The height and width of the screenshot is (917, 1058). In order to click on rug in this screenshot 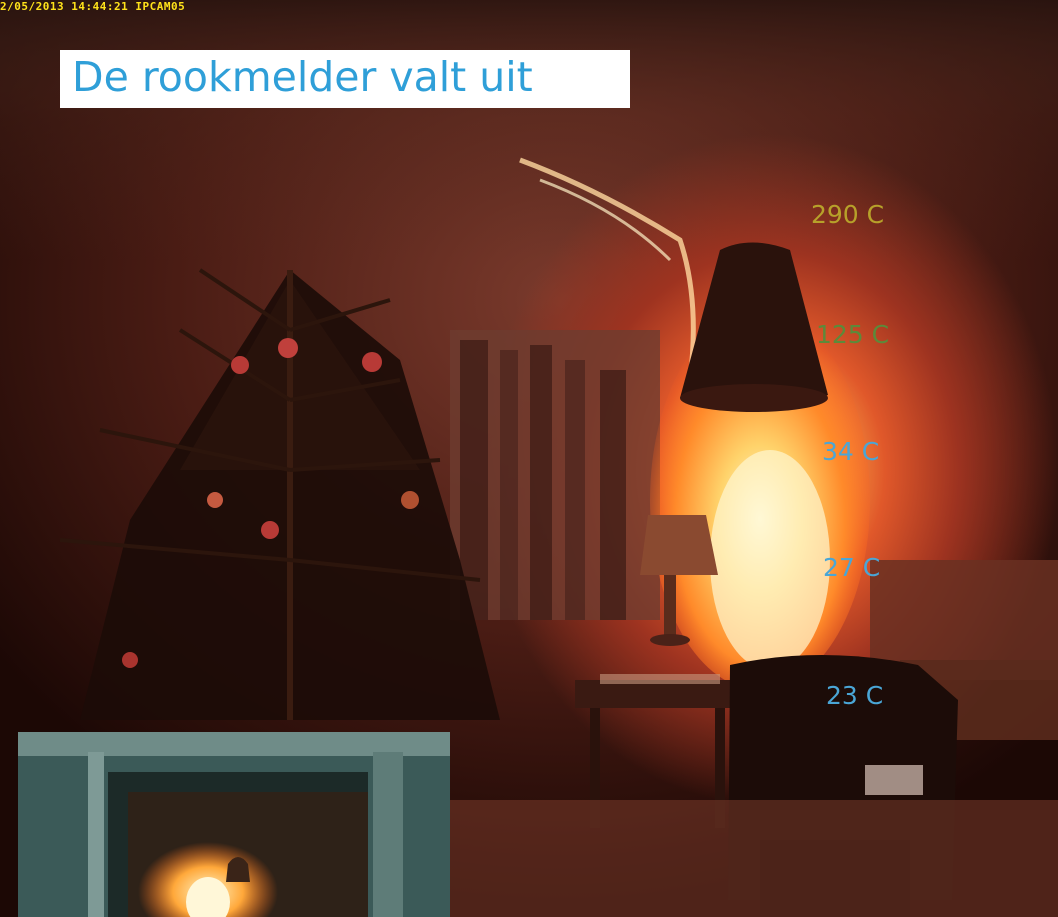, I will do `click(754, 858)`.